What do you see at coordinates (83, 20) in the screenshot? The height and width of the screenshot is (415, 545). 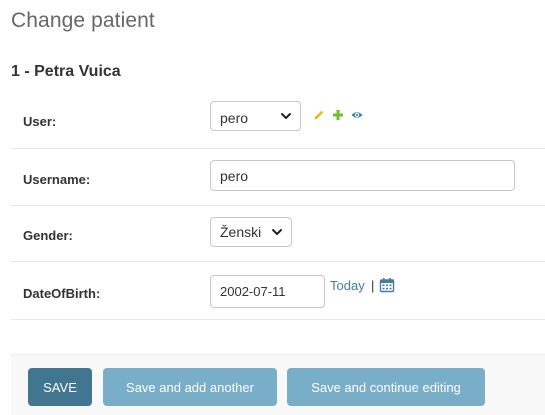 I see `page-title: Change patient` at bounding box center [83, 20].